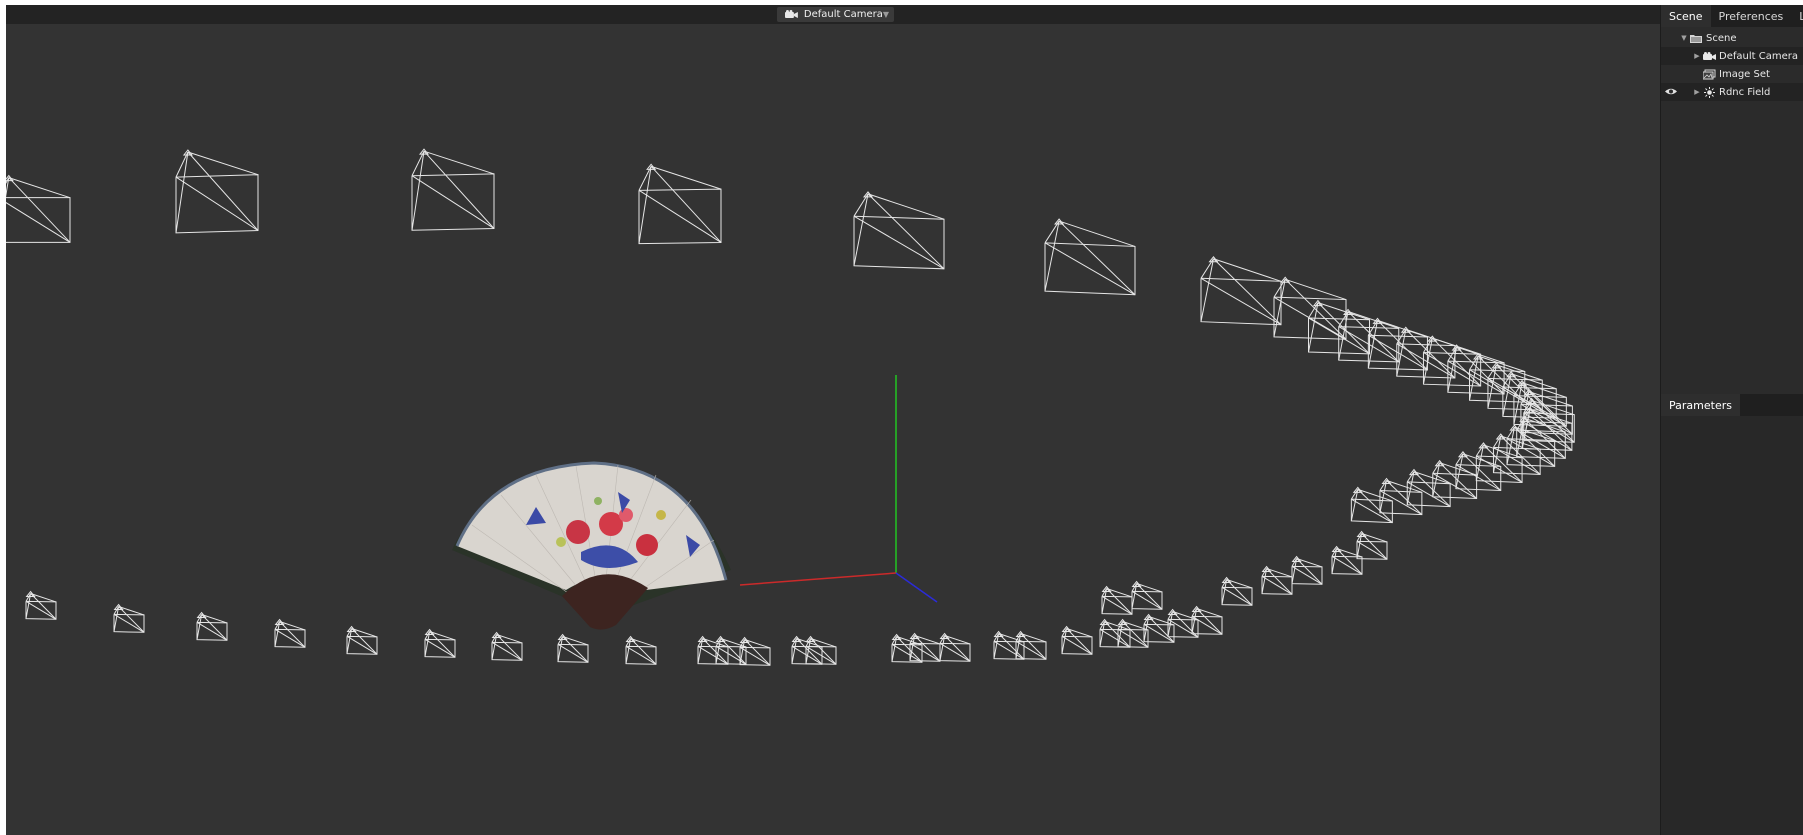 Image resolution: width=1803 pixels, height=835 pixels. What do you see at coordinates (1696, 38) in the screenshot?
I see `folder-icon` at bounding box center [1696, 38].